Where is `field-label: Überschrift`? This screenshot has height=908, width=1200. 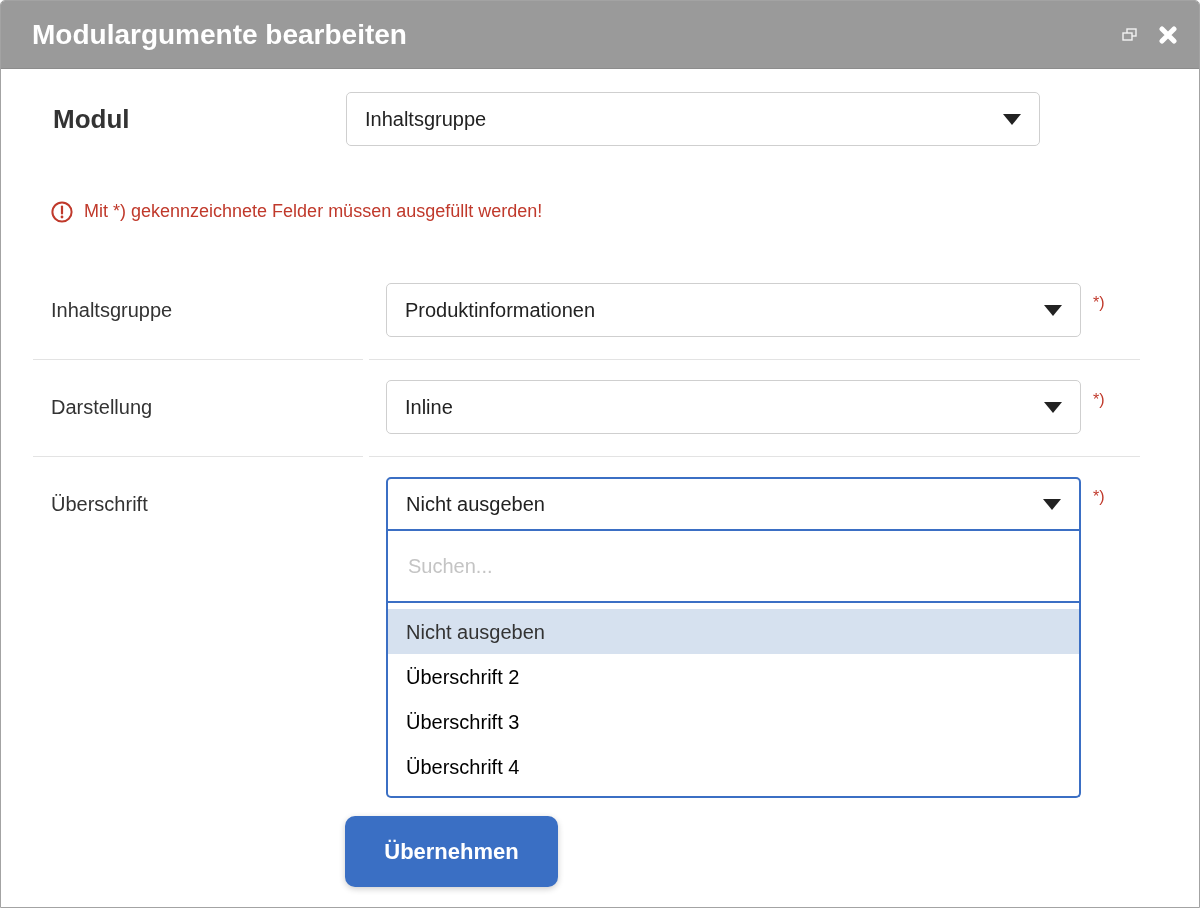 field-label: Überschrift is located at coordinates (99, 504).